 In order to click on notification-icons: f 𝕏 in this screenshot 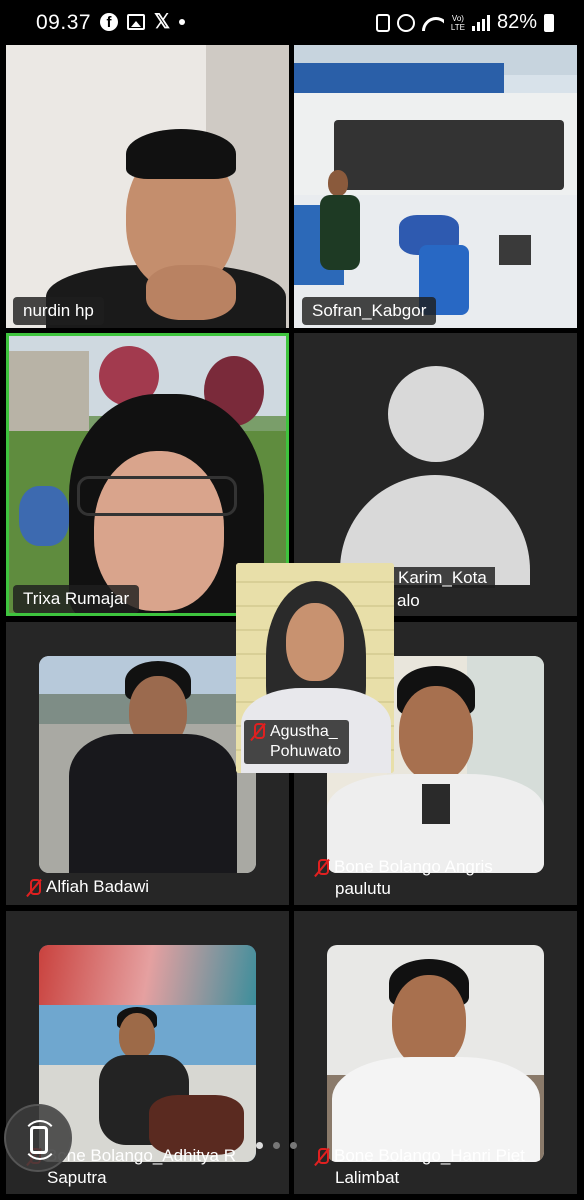, I will do `click(143, 22)`.